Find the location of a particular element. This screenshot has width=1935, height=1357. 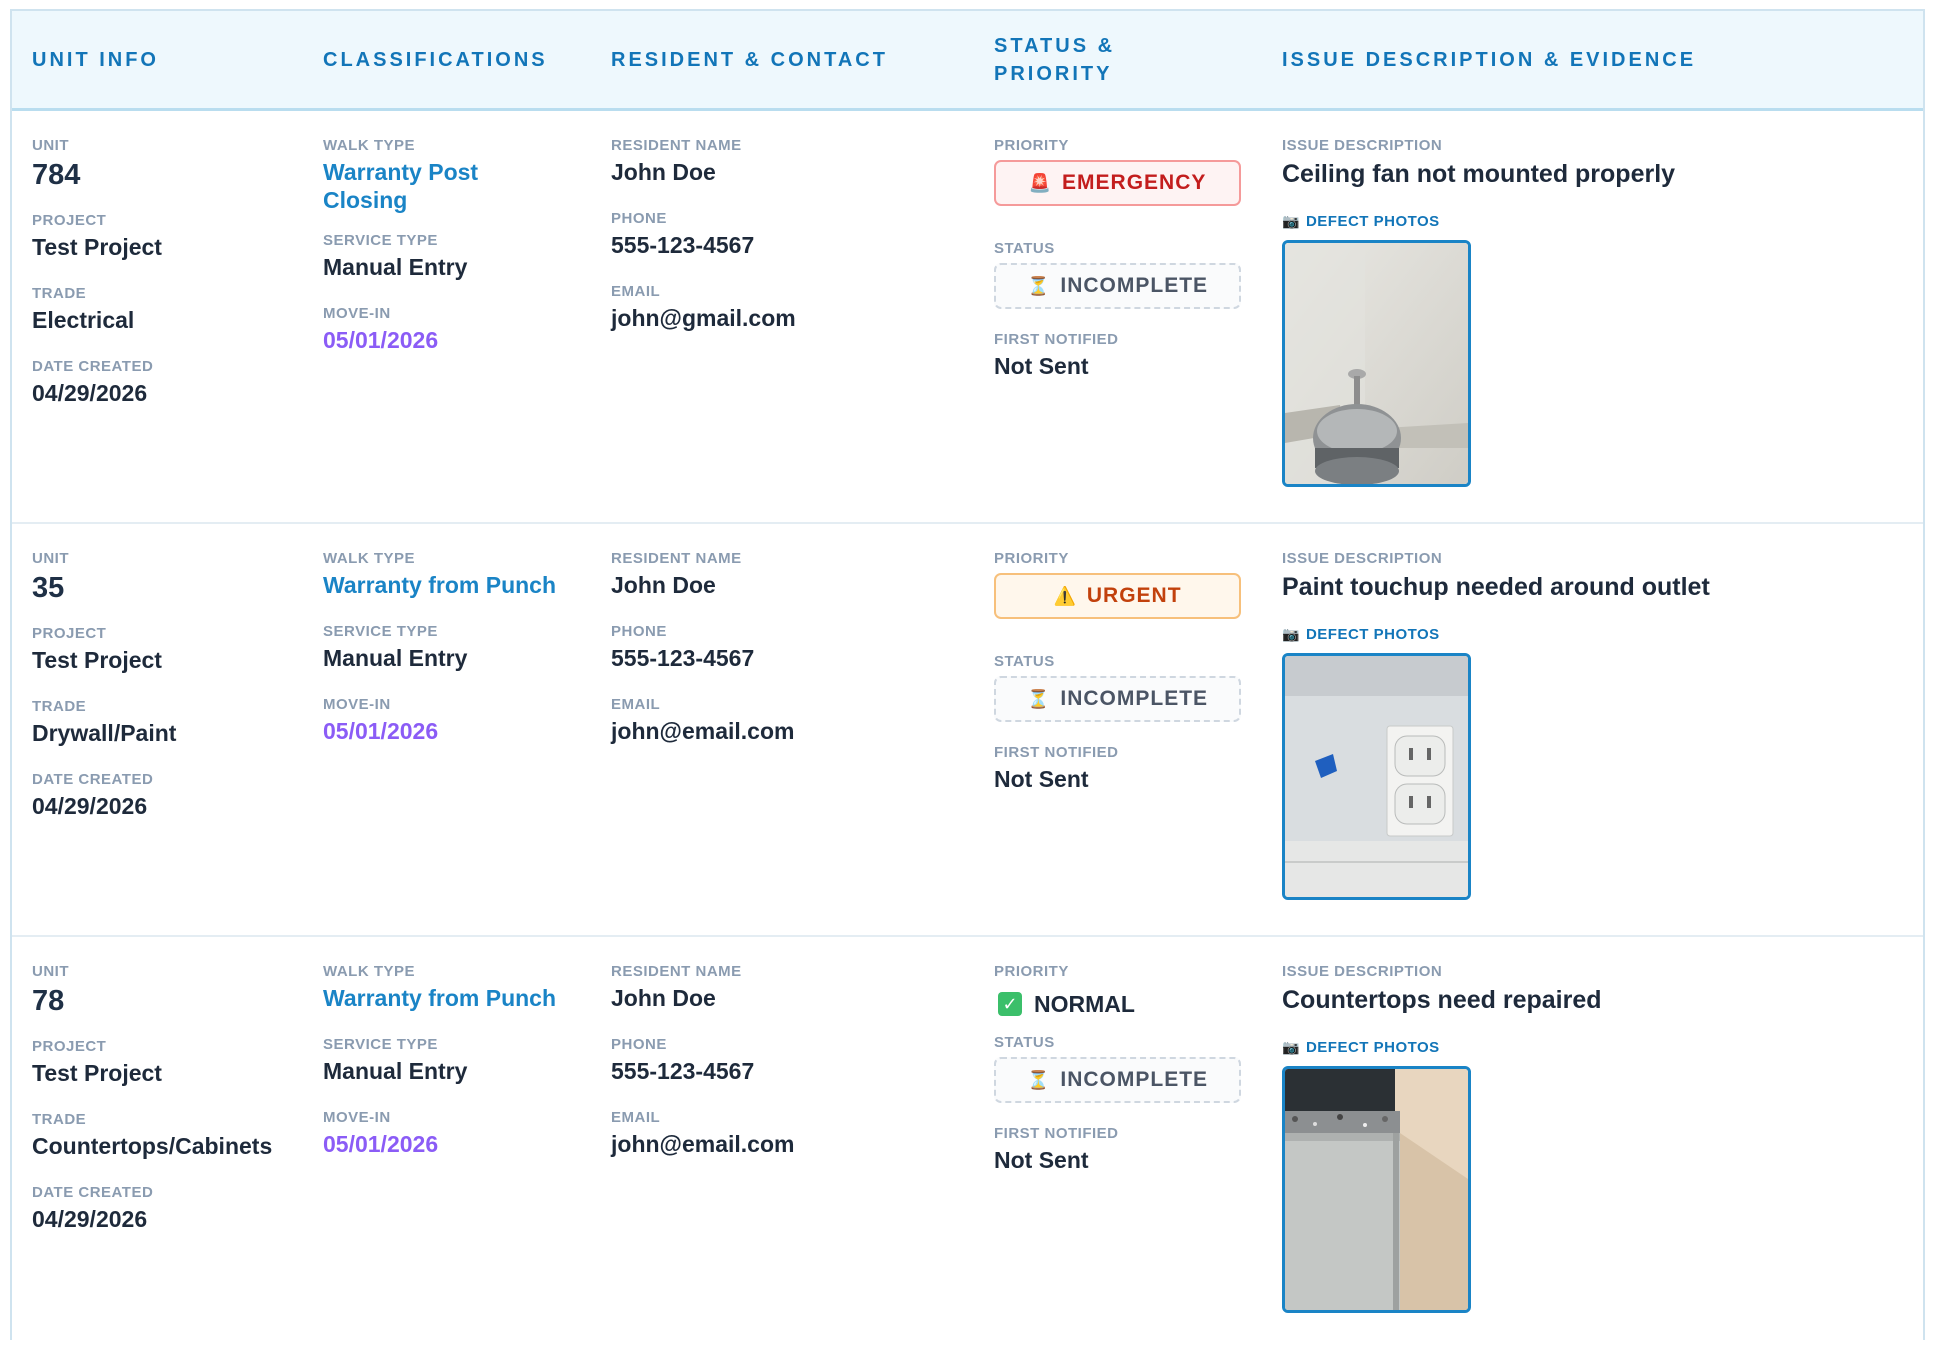

header-unit-info: UNIT INFO is located at coordinates (157, 60).